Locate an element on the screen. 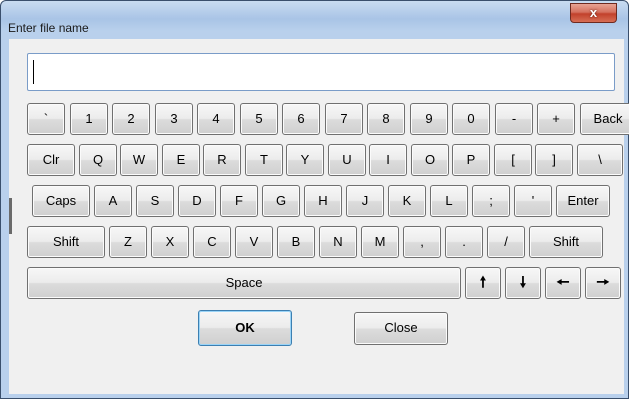 The width and height of the screenshot is (629, 399). text-caret is located at coordinates (33, 72).